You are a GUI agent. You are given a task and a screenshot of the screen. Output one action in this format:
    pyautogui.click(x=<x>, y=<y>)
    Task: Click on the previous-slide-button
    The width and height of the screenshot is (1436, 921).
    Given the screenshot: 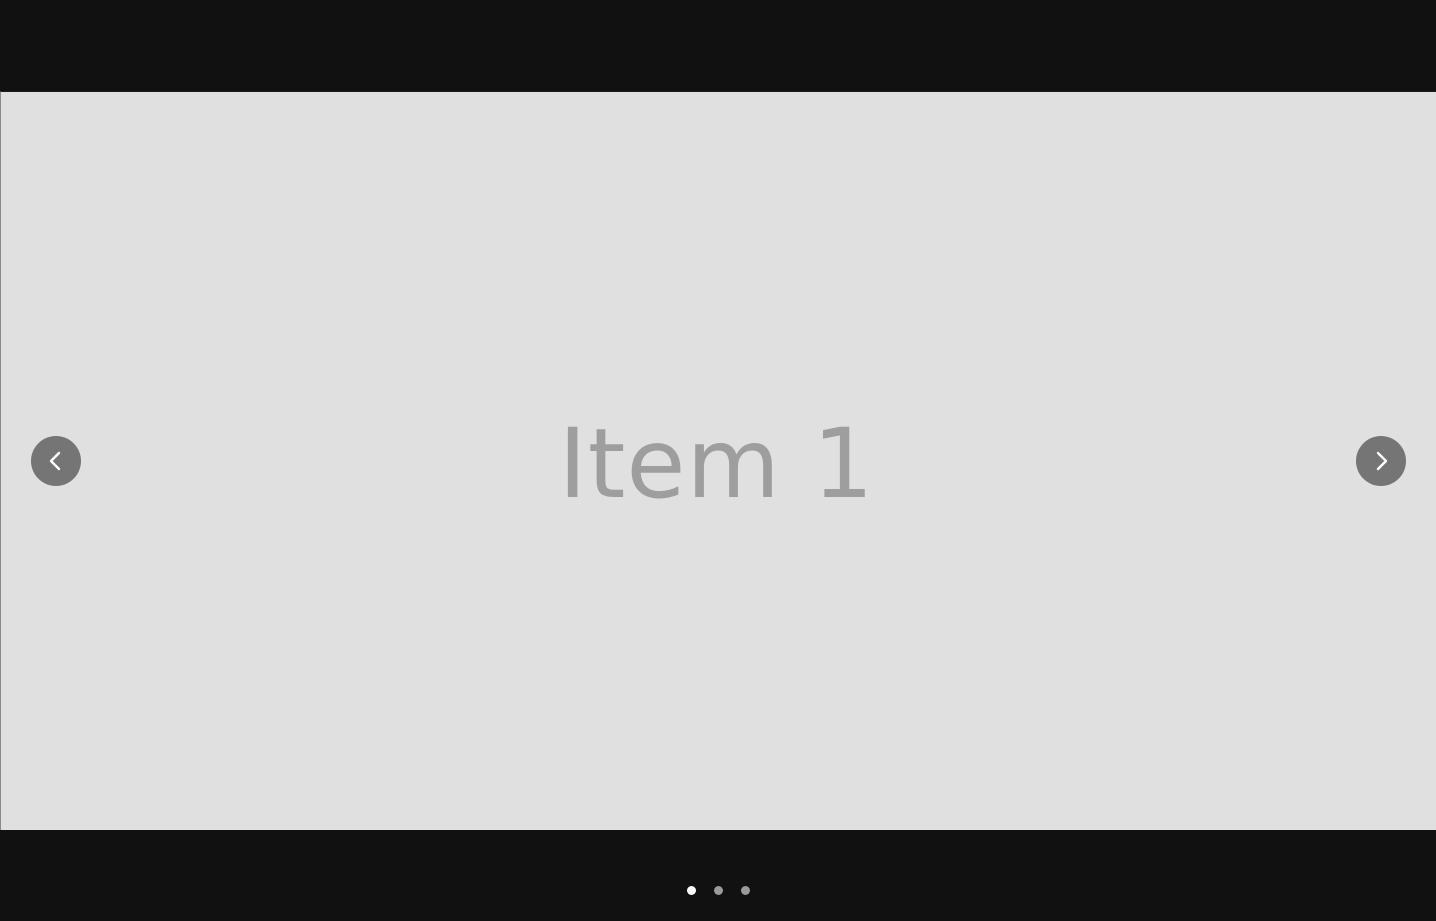 What is the action you would take?
    pyautogui.click(x=56, y=461)
    